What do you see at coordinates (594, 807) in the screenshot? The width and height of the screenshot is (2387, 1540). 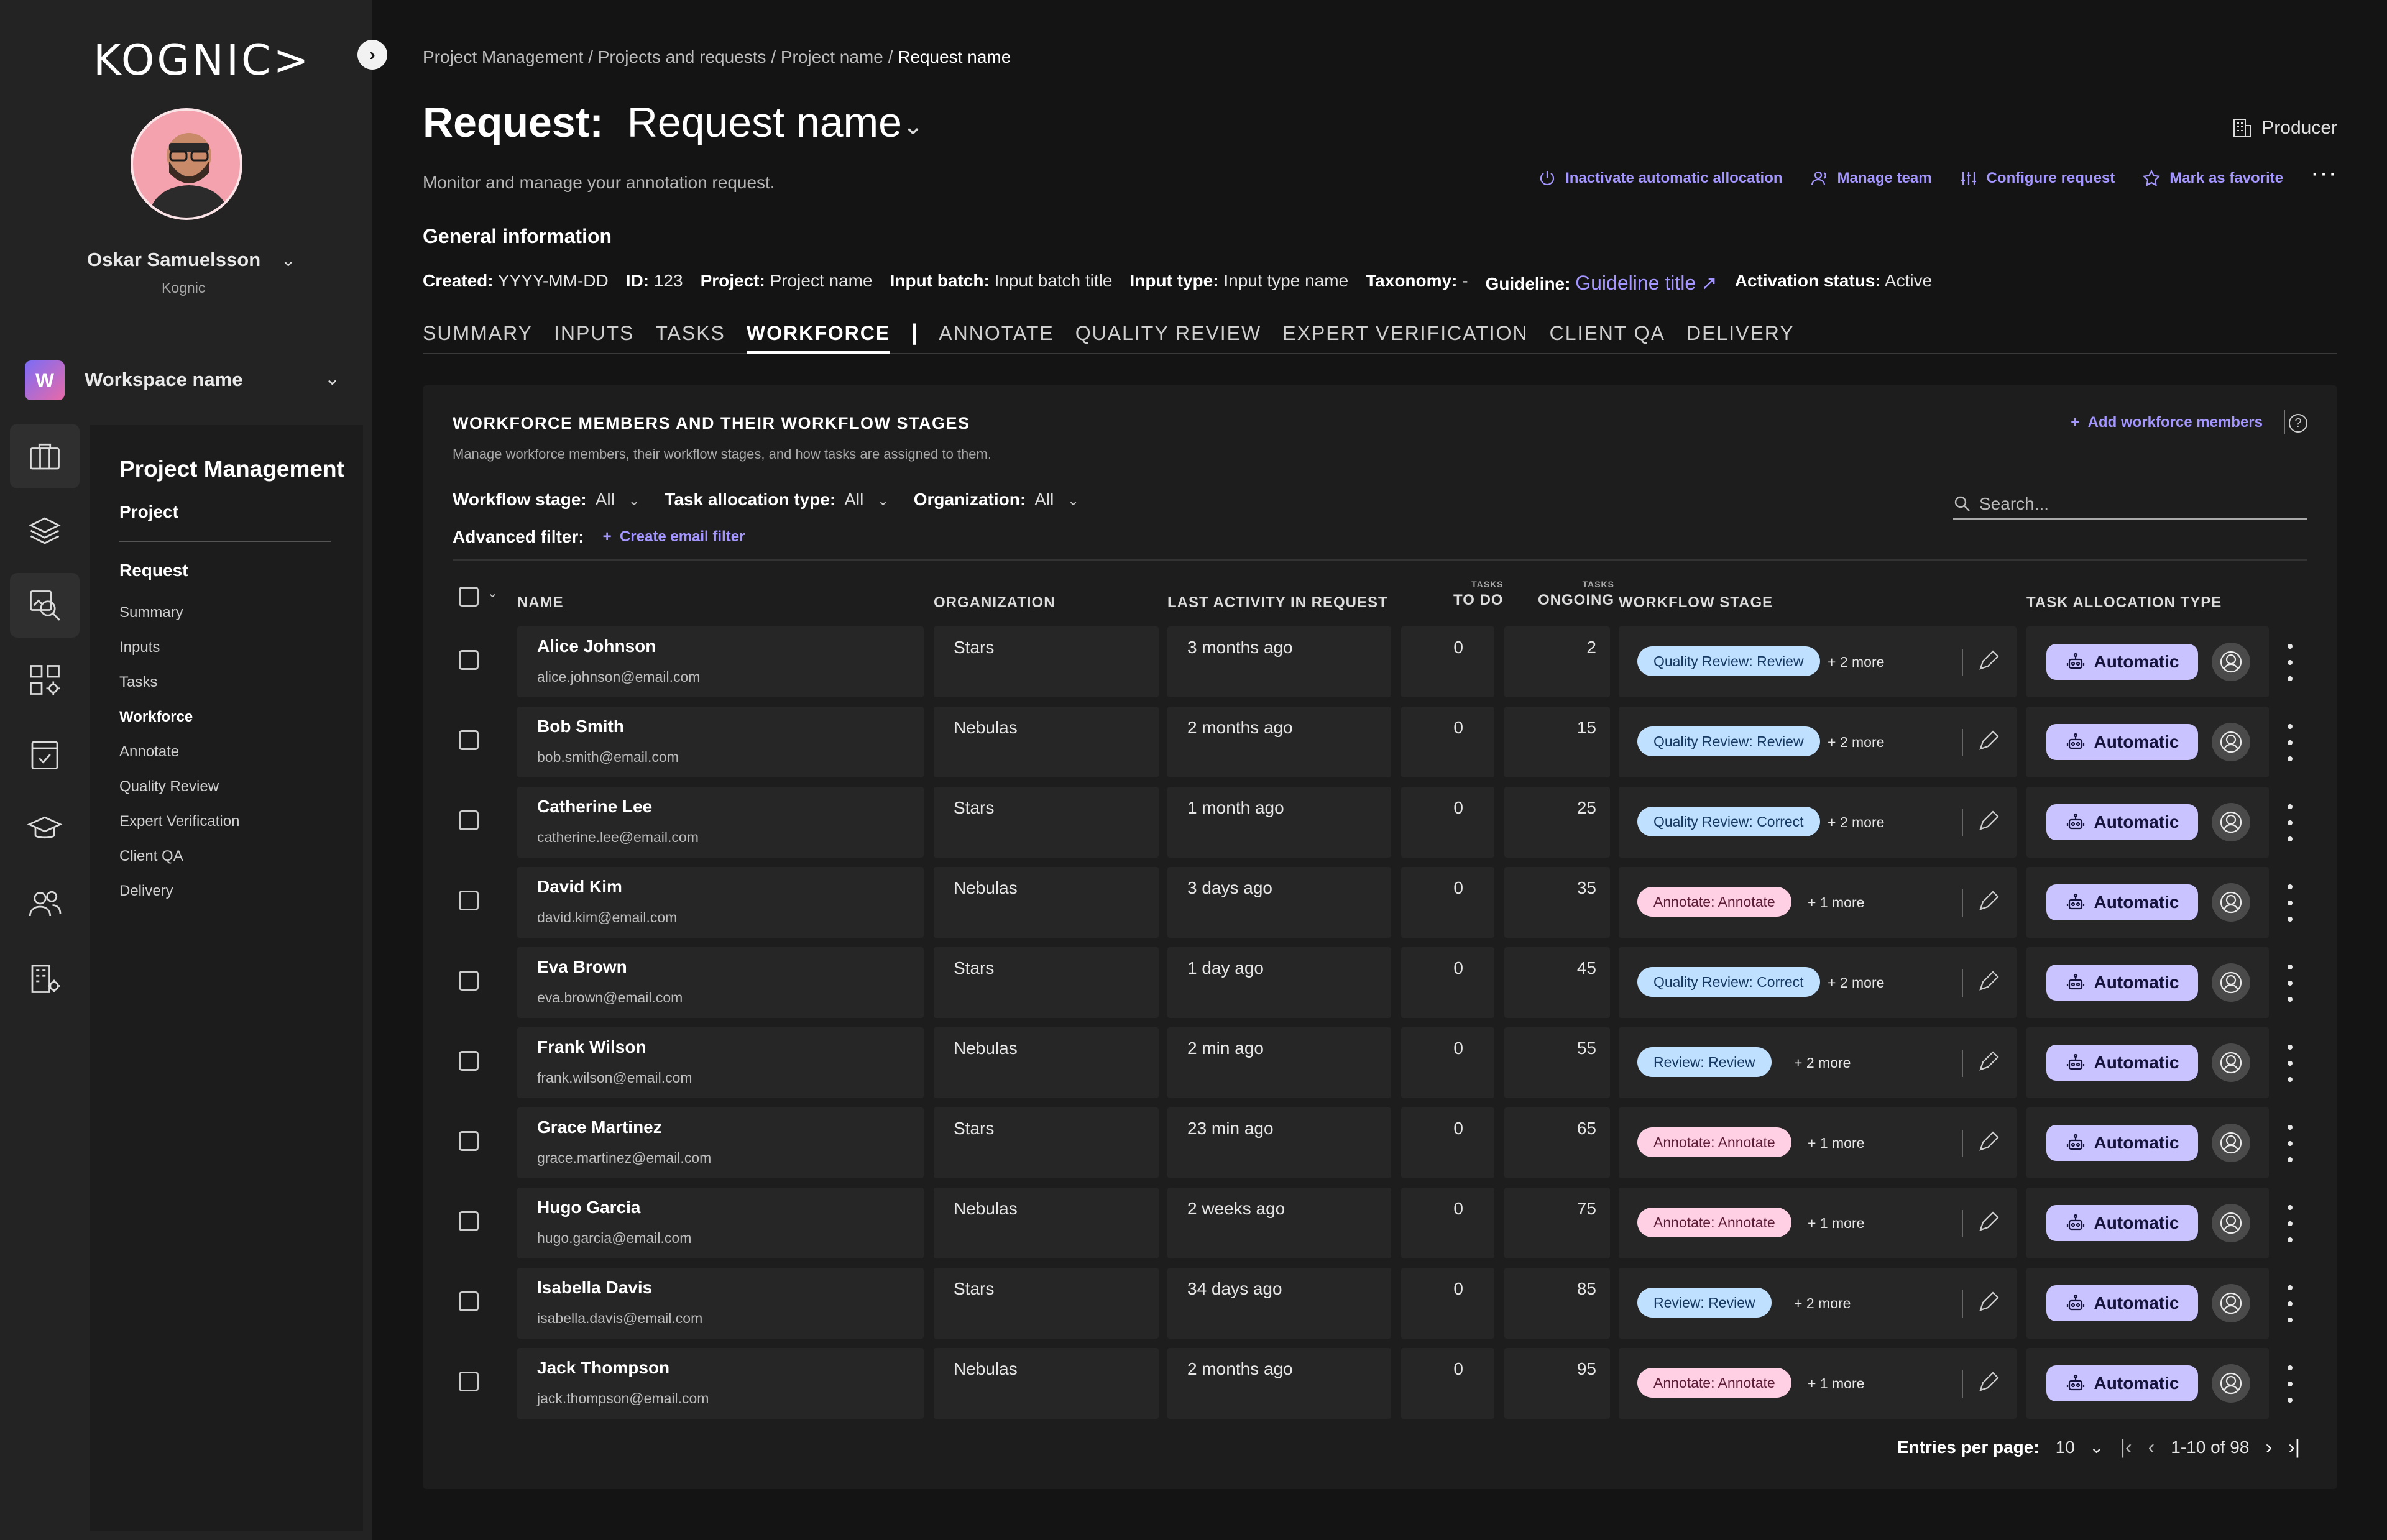 I see `member-name: Catherine Lee` at bounding box center [594, 807].